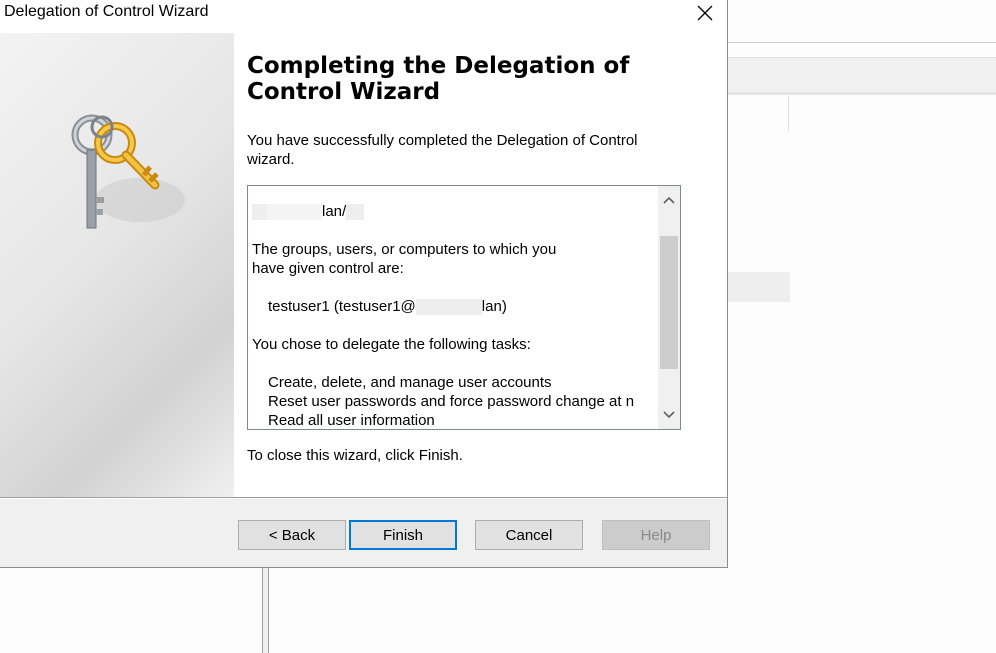 This screenshot has height=653, width=996. I want to click on delegated-user-row: testuser1 (testuser1@ lan), so click(452, 306).